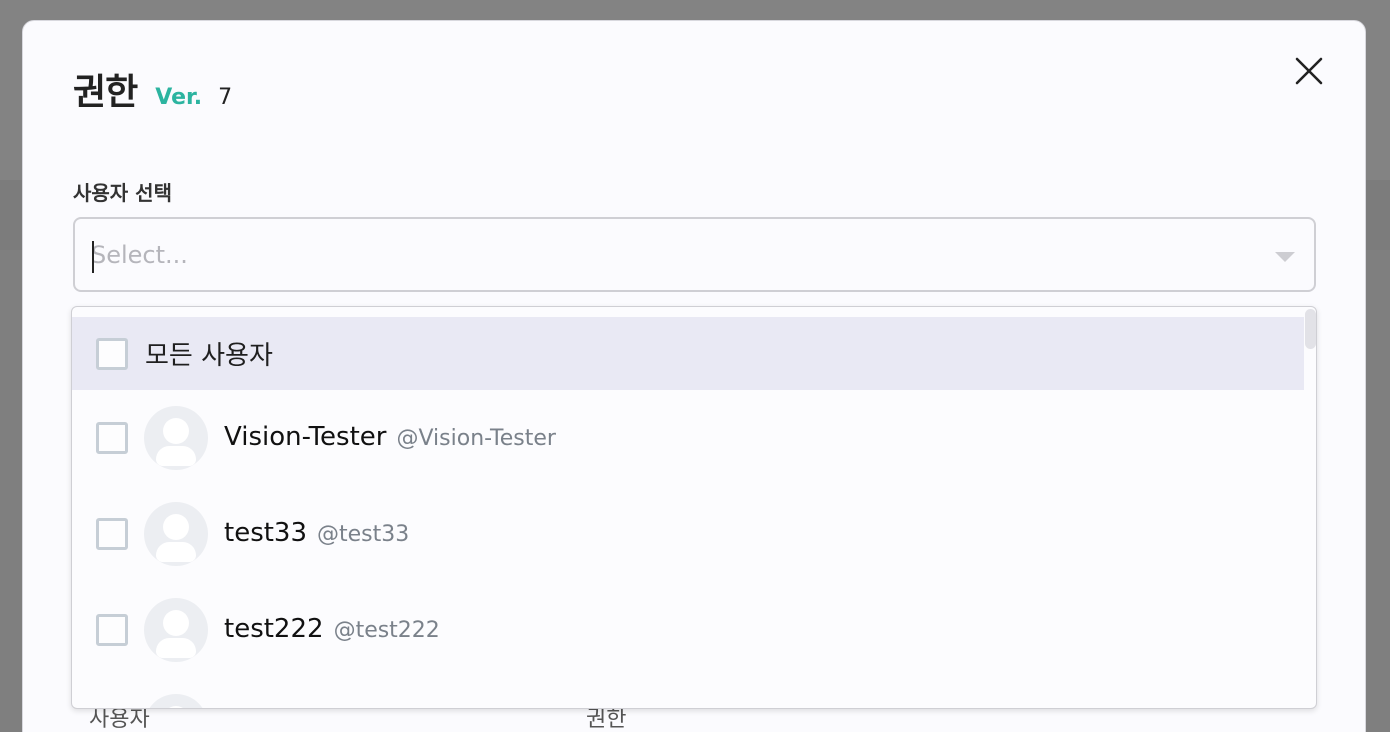 The image size is (1390, 732). What do you see at coordinates (363, 534) in the screenshot?
I see `user-option-handle: @test33` at bounding box center [363, 534].